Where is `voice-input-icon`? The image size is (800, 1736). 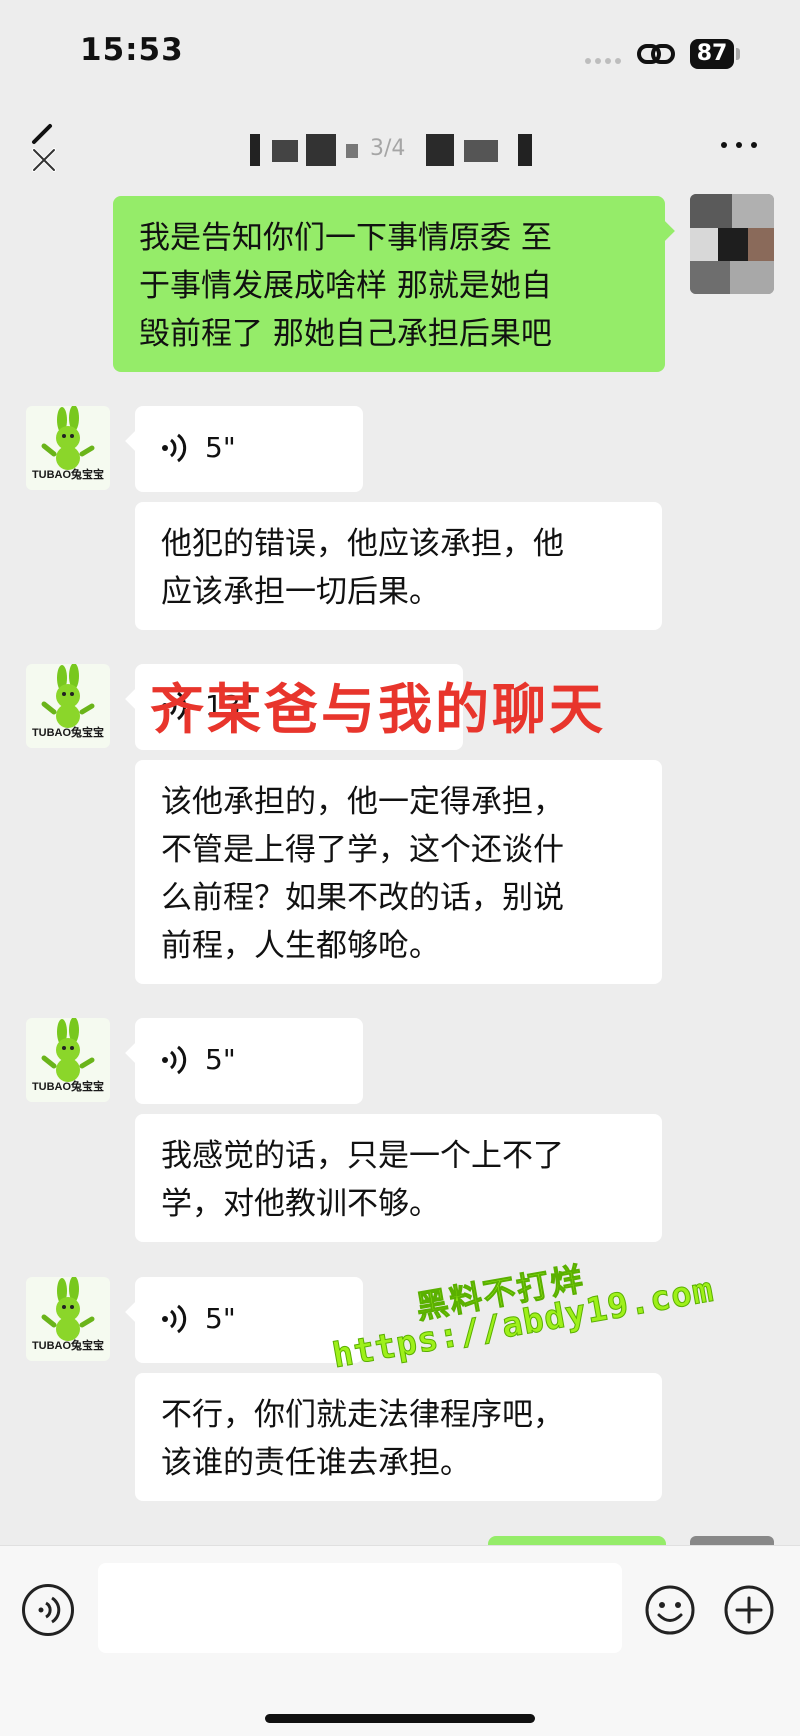
voice-input-icon is located at coordinates (49, 1610).